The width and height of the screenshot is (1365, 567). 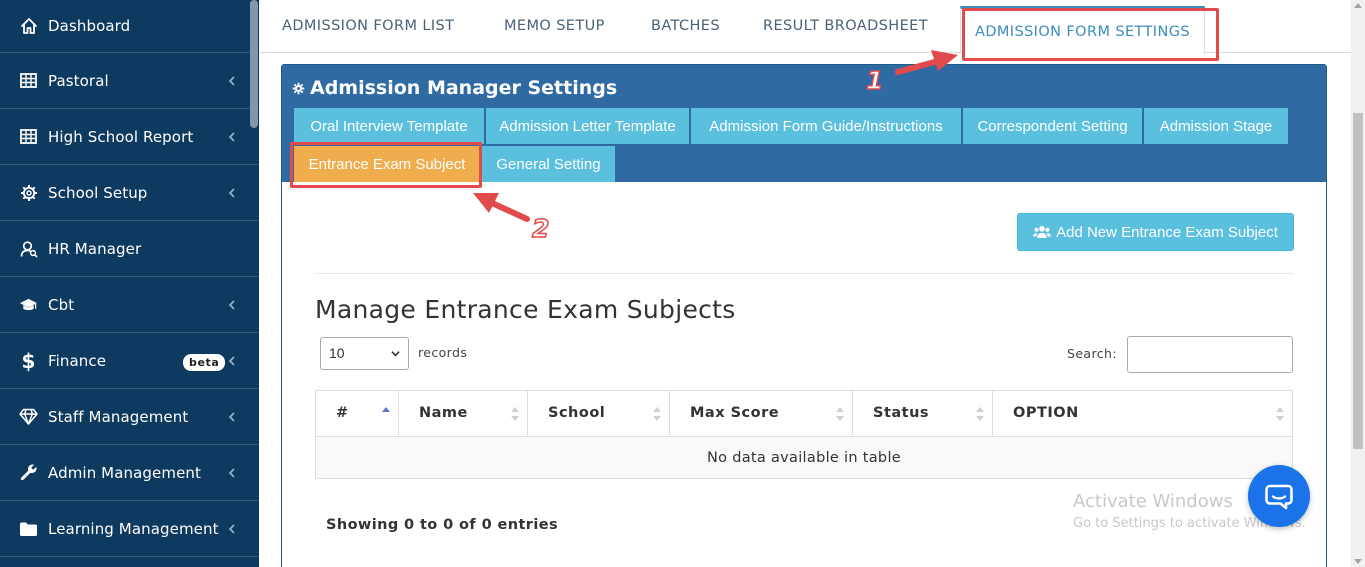 I want to click on column-header-max-score: Max Score, so click(x=761, y=414).